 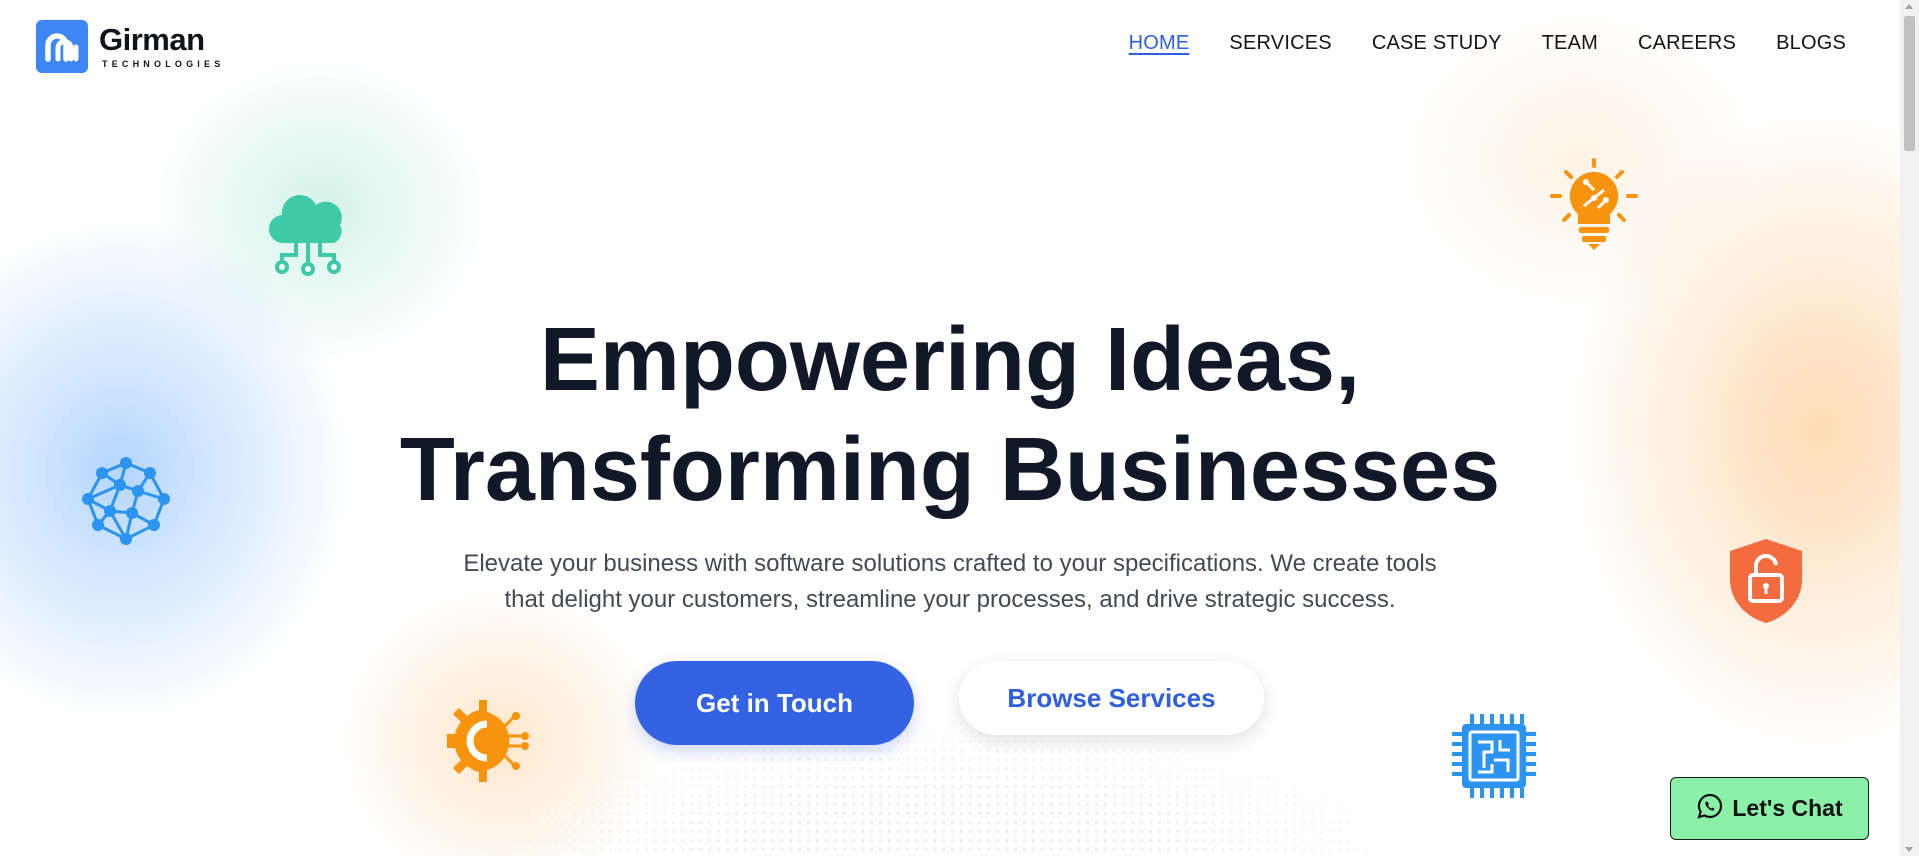 I want to click on nav-careers: CAREERS, so click(x=1687, y=43).